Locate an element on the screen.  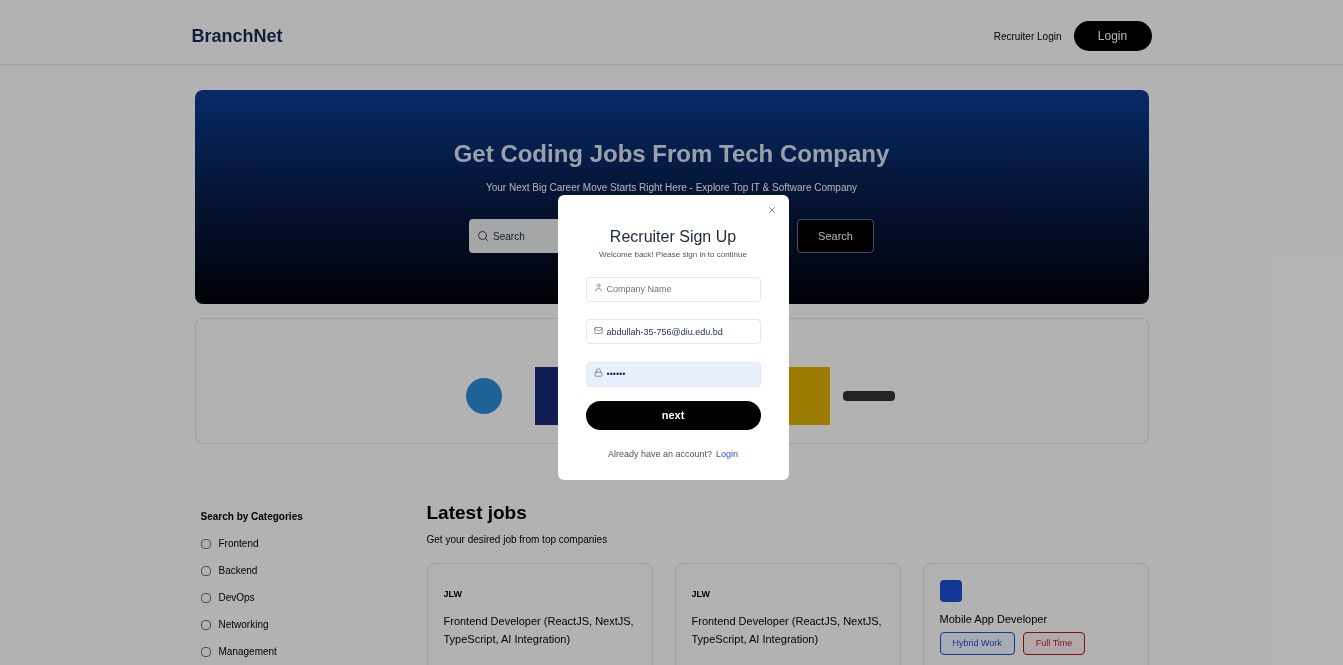
email-field: abdullah-35-756@diu.edu.bd is located at coordinates (673, 331).